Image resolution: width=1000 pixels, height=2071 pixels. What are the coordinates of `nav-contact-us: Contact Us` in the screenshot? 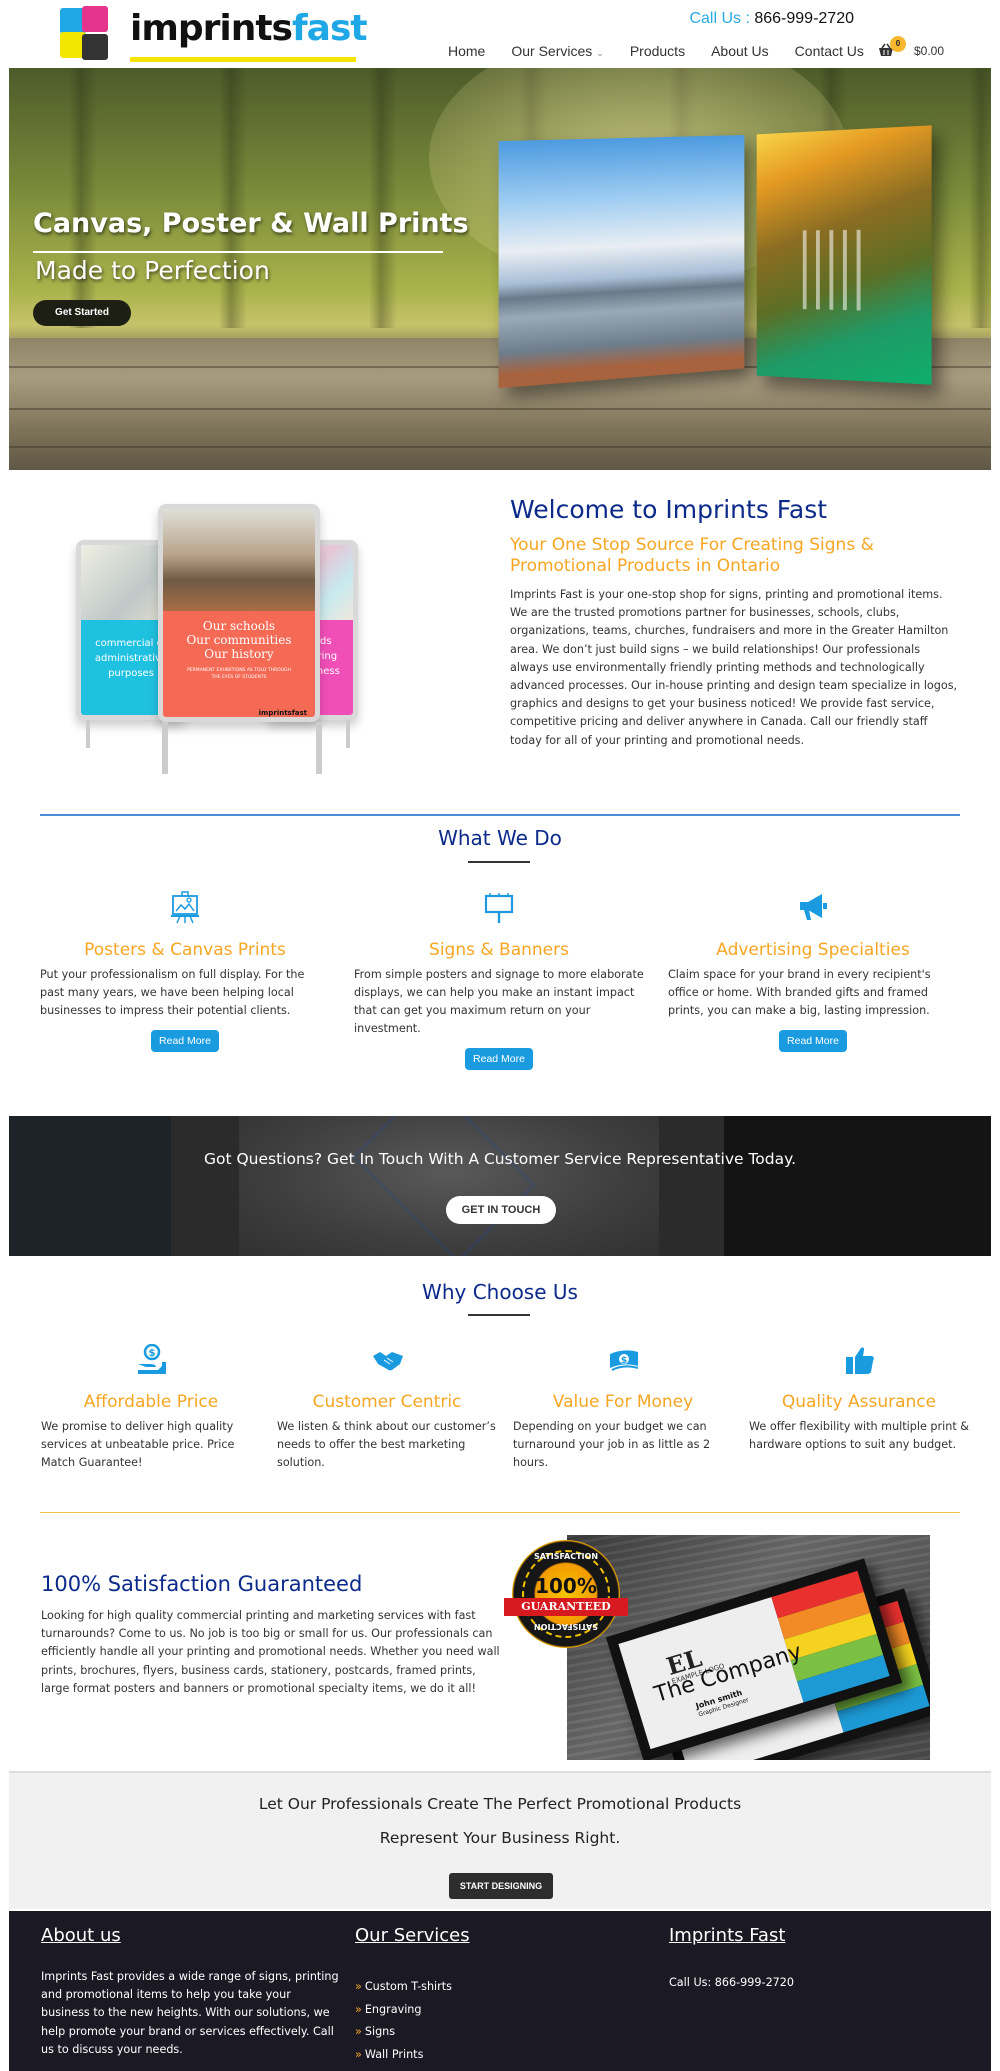 It's located at (829, 51).